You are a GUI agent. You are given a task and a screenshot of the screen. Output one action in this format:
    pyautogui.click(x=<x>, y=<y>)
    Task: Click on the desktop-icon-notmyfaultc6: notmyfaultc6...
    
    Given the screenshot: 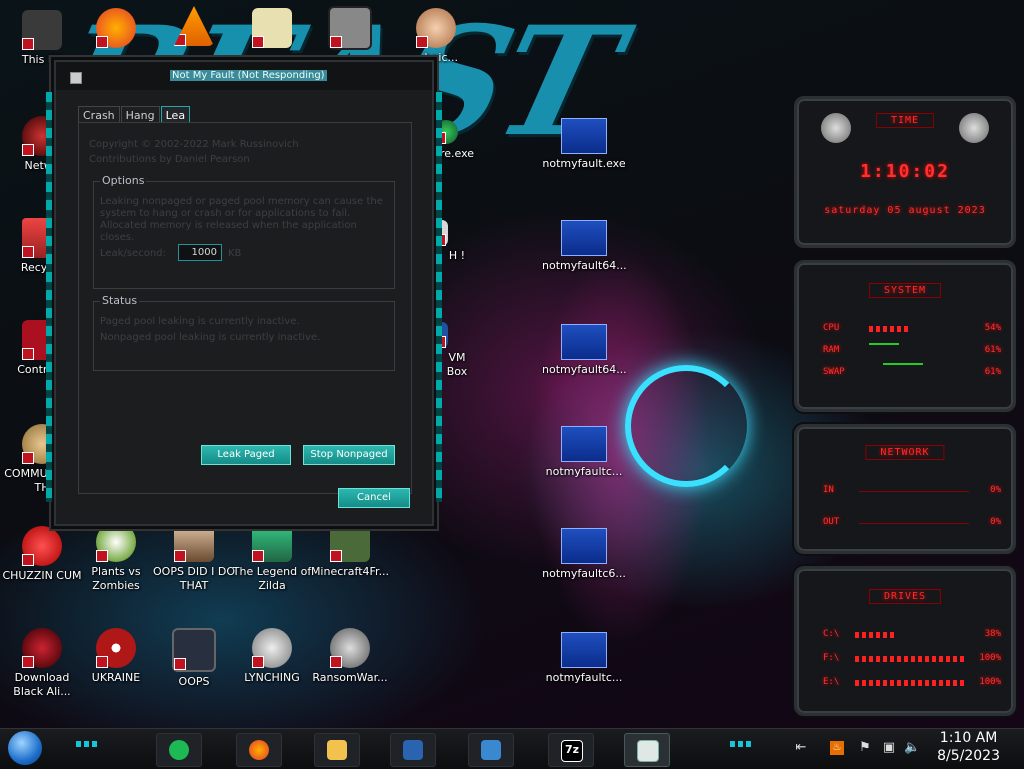 What is the action you would take?
    pyautogui.click(x=584, y=554)
    